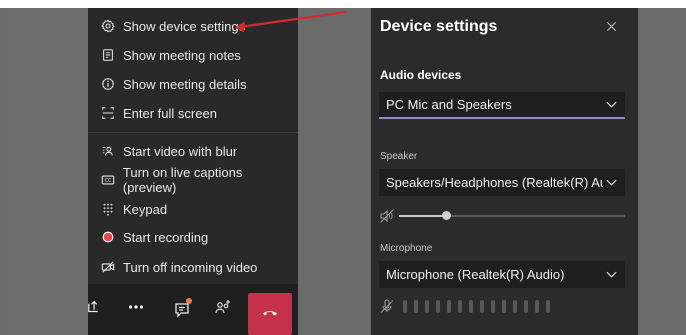  Describe the element at coordinates (108, 209) in the screenshot. I see `keypad-icon` at that location.